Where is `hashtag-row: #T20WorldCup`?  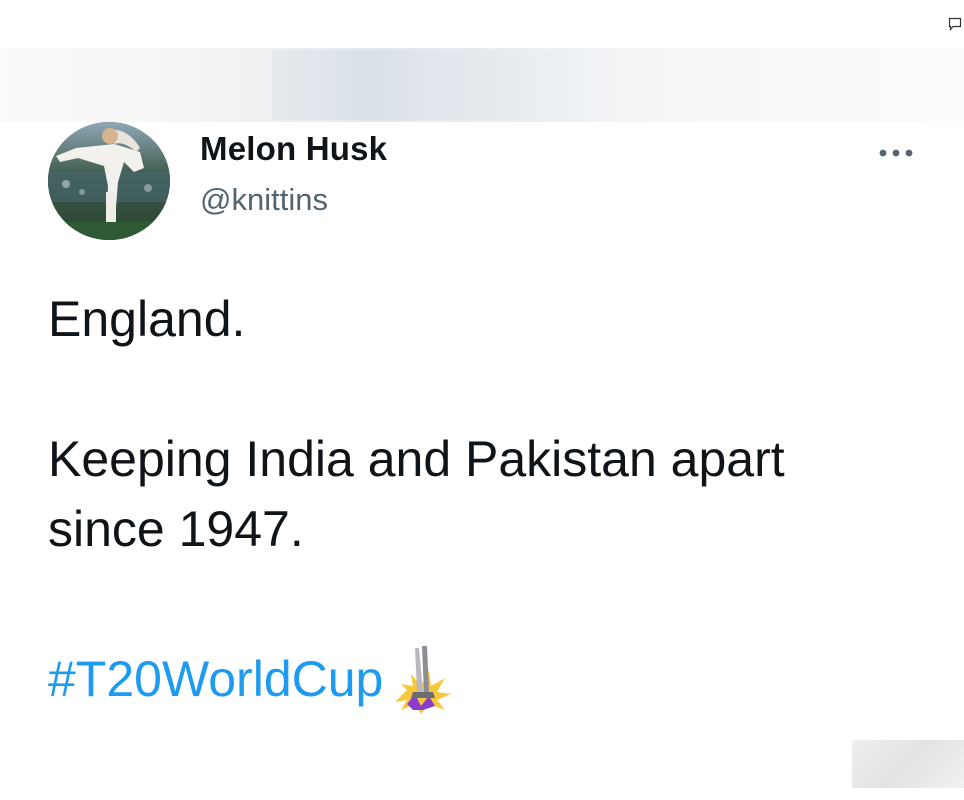
hashtag-row: #T20WorldCup is located at coordinates (251, 679).